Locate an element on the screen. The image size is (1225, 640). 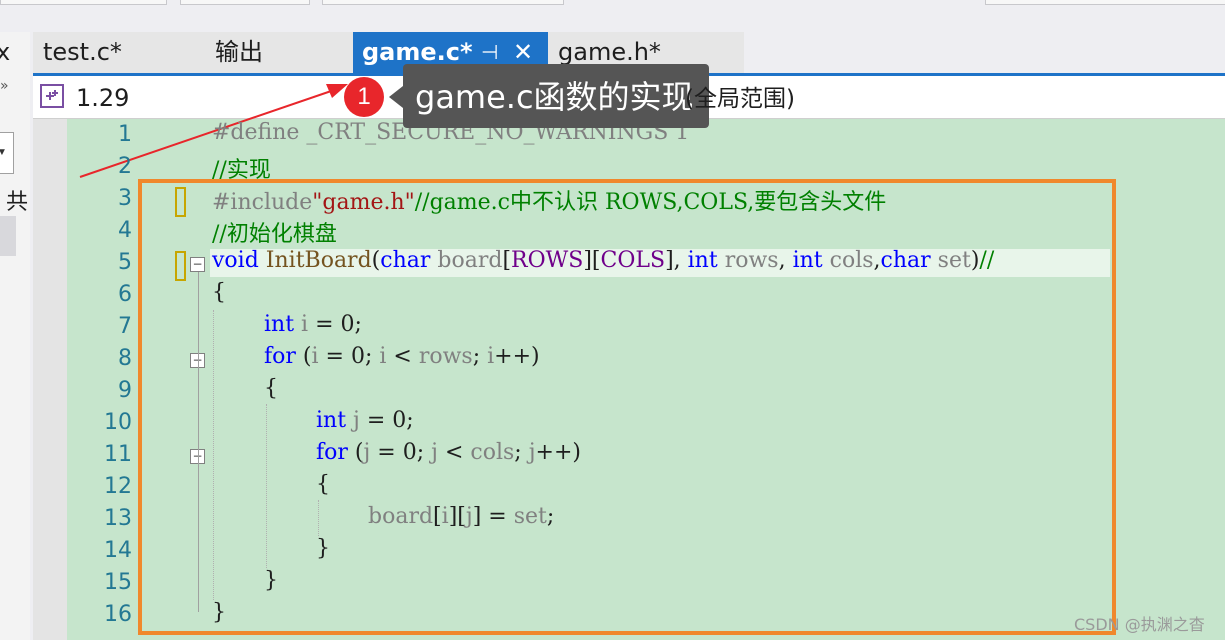
tab-label: test.c* is located at coordinates (82, 52).